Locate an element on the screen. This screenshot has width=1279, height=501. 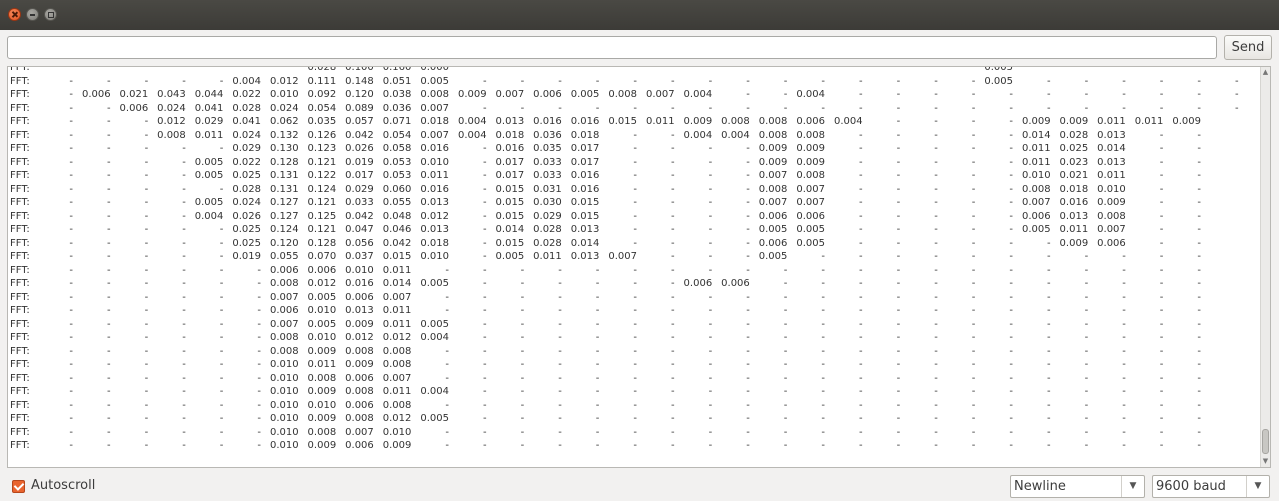
line-value: 0.021 is located at coordinates (134, 94).